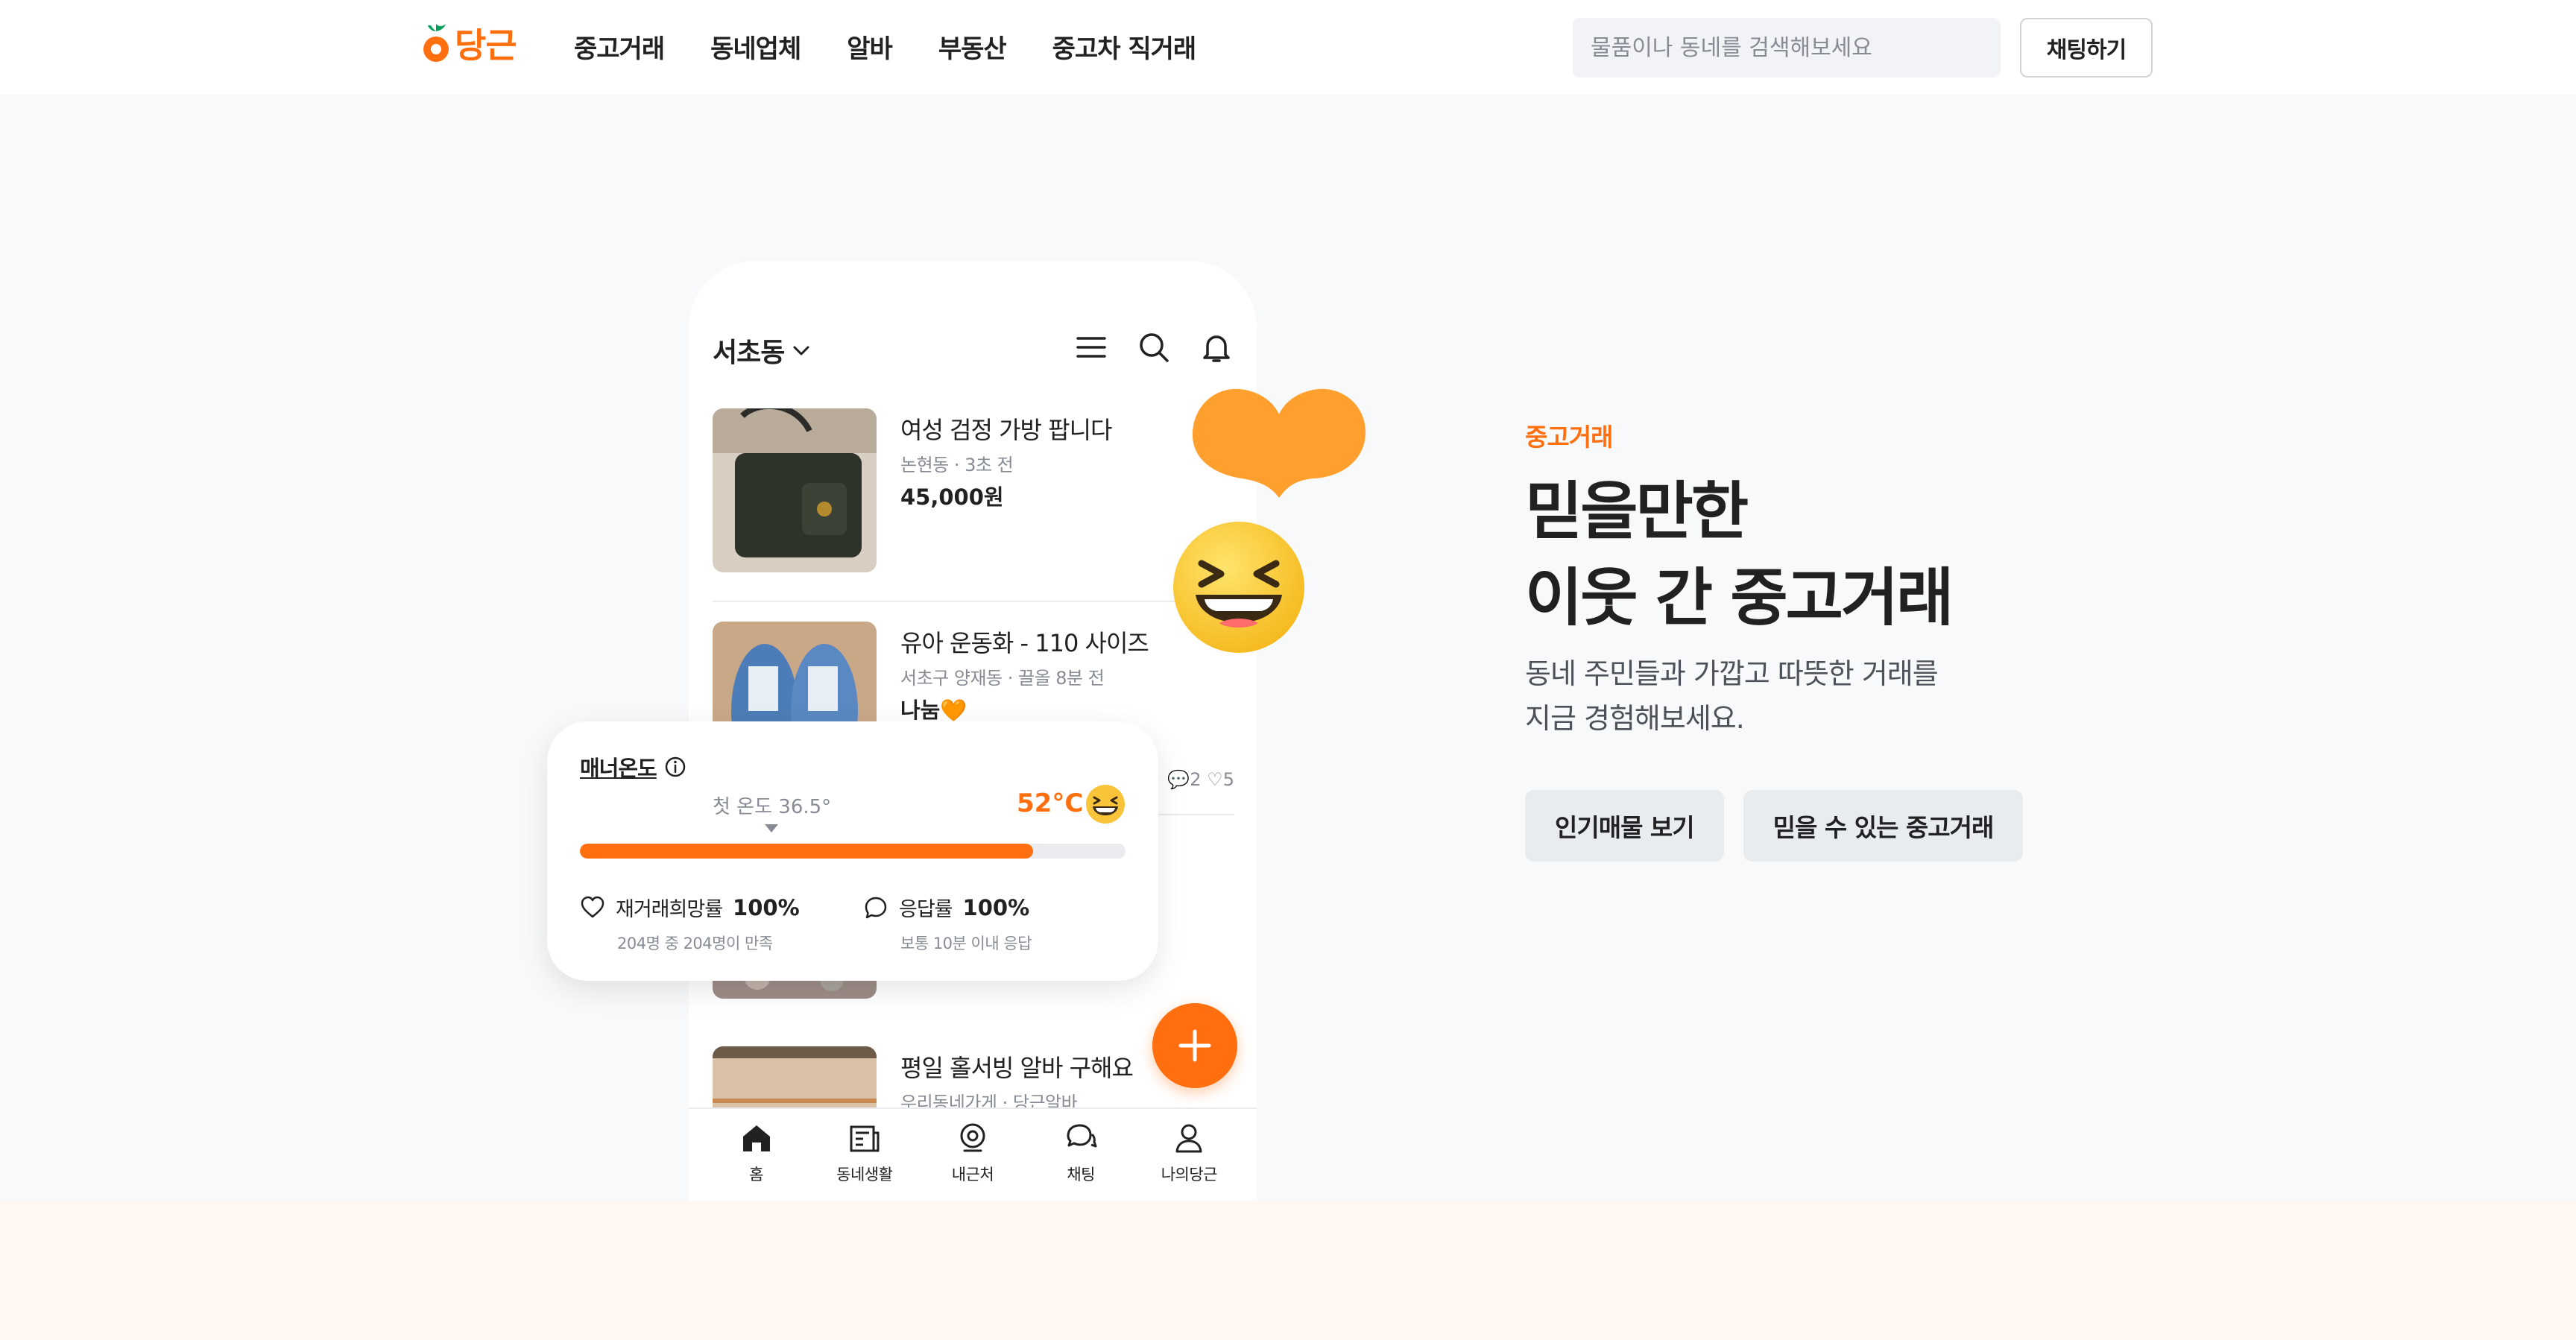 This screenshot has width=2576, height=1340. Describe the element at coordinates (1082, 1136) in the screenshot. I see `chat-bubbles-icon` at that location.